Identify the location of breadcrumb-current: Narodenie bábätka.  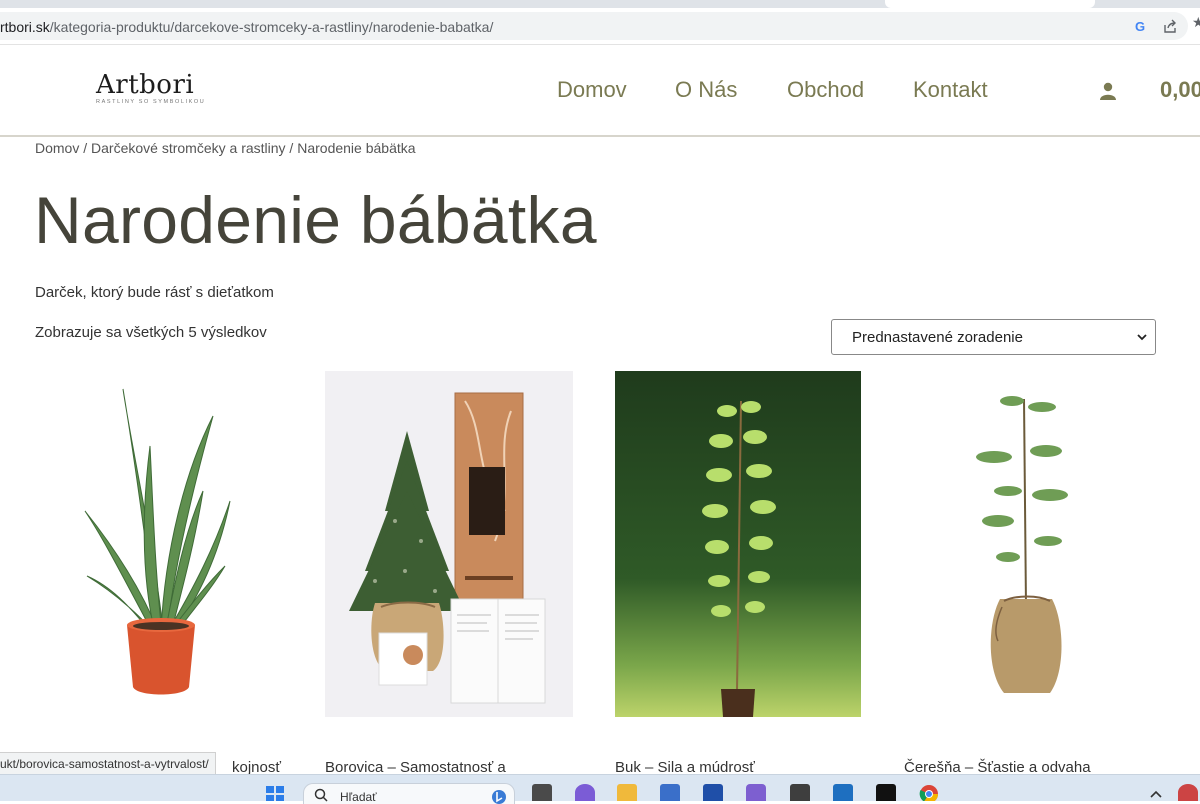
(356, 148).